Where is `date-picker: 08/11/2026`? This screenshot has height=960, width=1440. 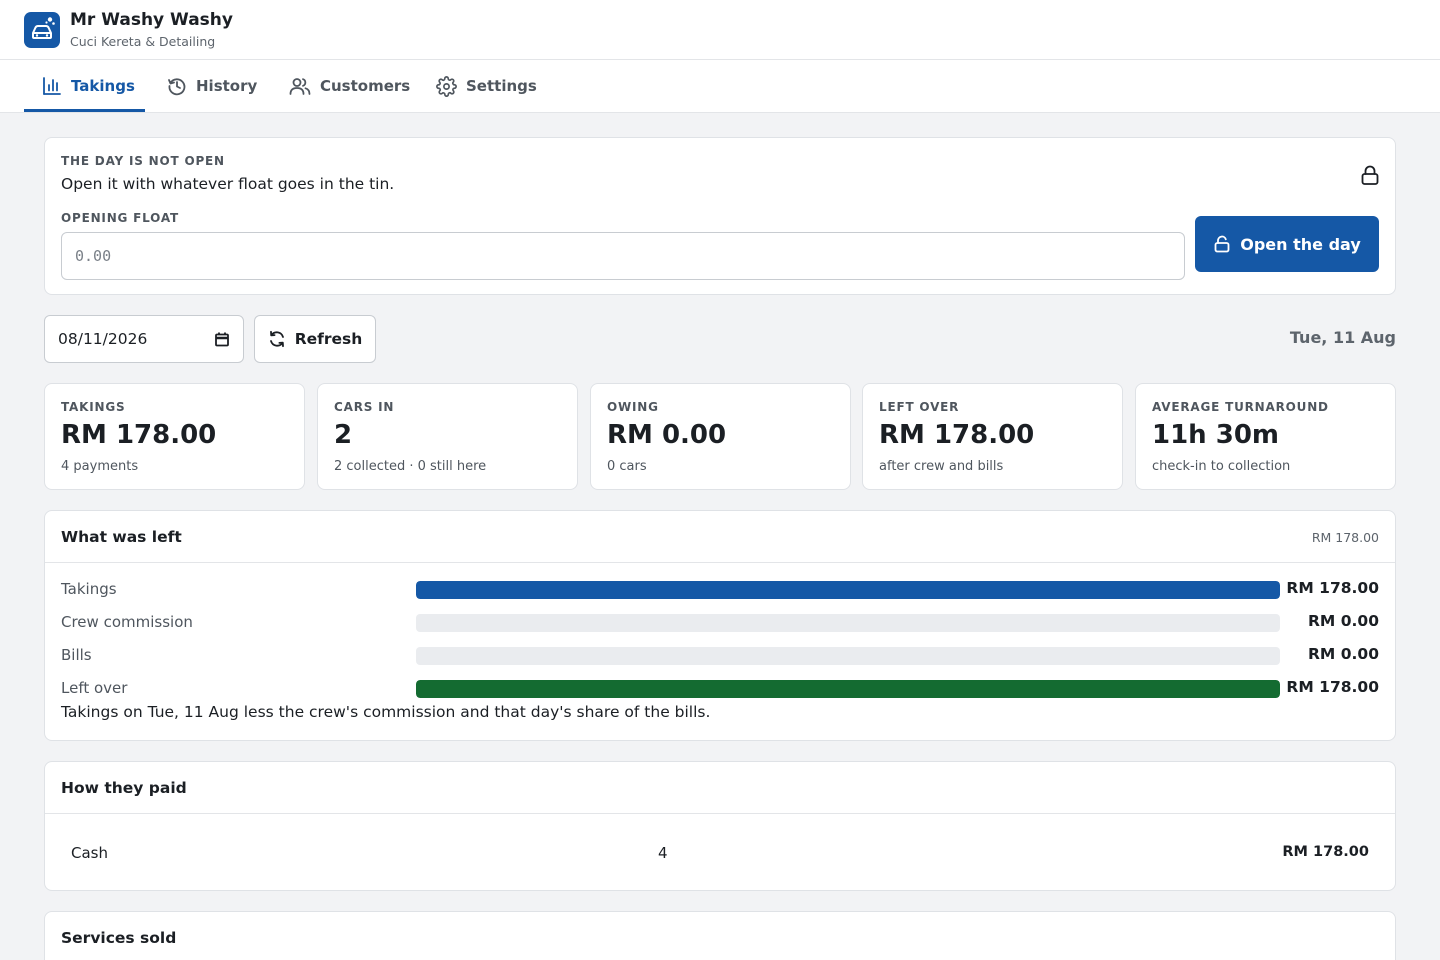
date-picker: 08/11/2026 is located at coordinates (144, 339).